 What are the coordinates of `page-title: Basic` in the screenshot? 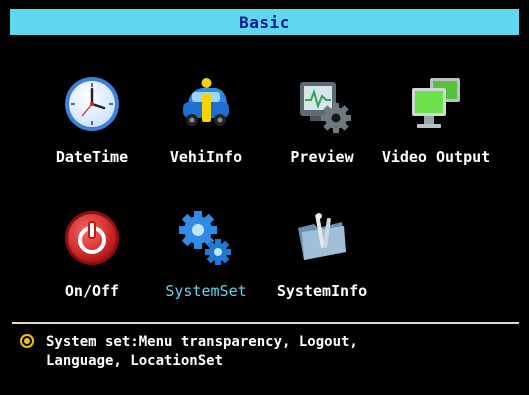 It's located at (264, 22).